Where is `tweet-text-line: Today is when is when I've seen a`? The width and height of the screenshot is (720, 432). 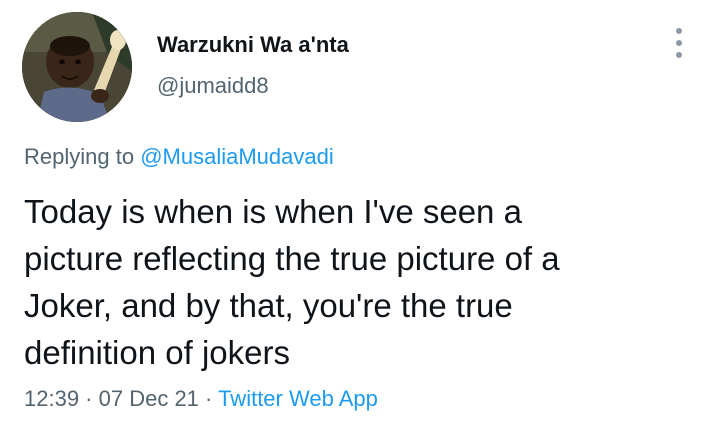
tweet-text-line: Today is when is when I've seen a is located at coordinates (273, 211).